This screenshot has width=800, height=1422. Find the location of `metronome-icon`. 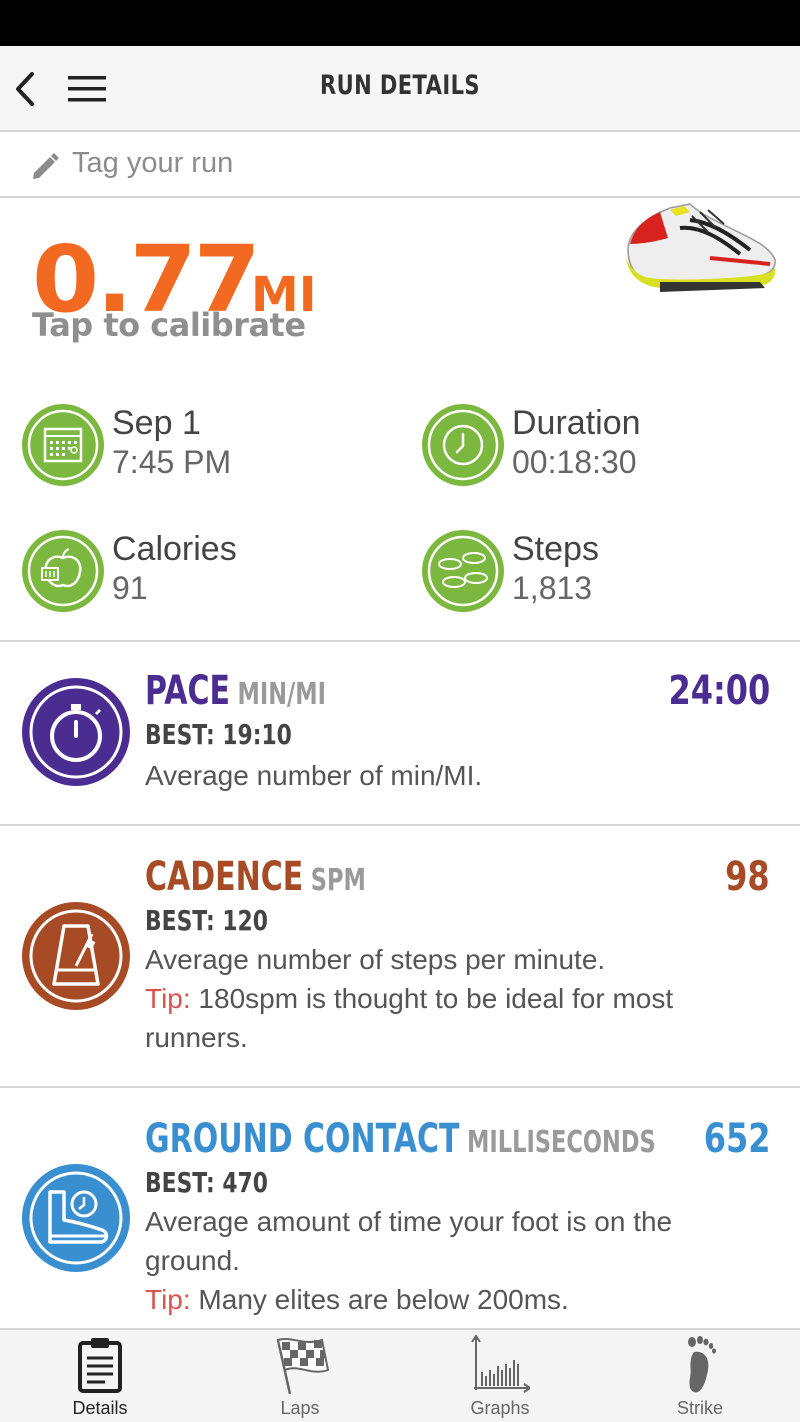

metronome-icon is located at coordinates (76, 956).